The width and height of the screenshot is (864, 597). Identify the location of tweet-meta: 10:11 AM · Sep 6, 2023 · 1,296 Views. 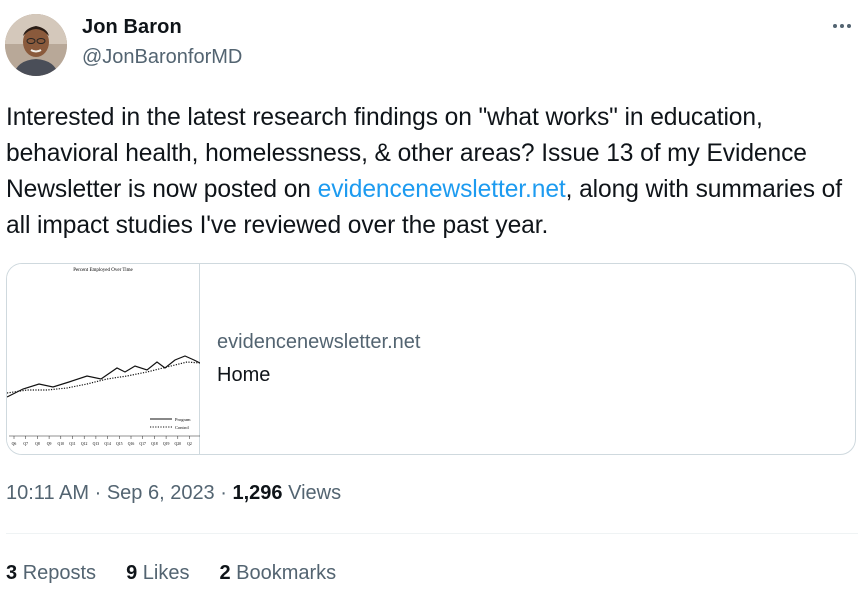
(173, 493).